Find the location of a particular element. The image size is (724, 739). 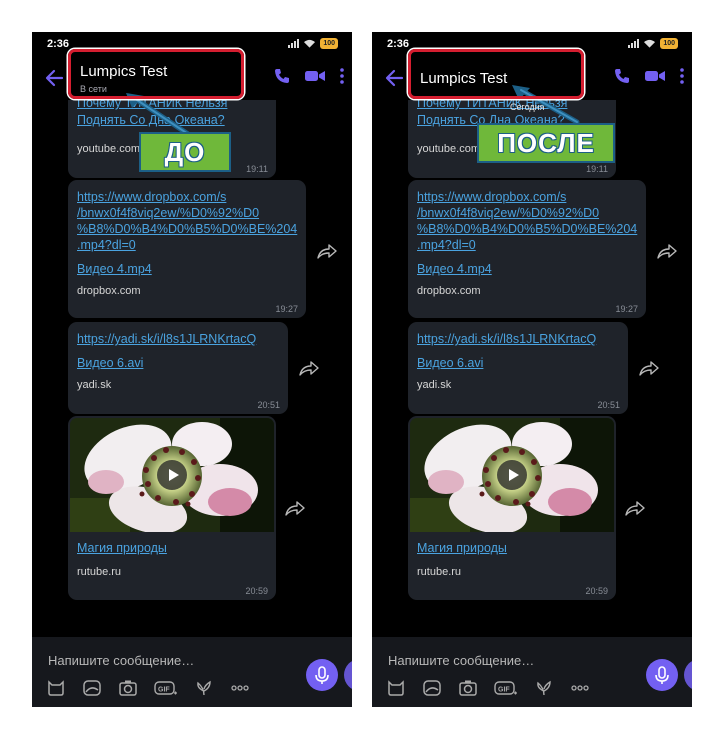

header-actions is located at coordinates (309, 76).